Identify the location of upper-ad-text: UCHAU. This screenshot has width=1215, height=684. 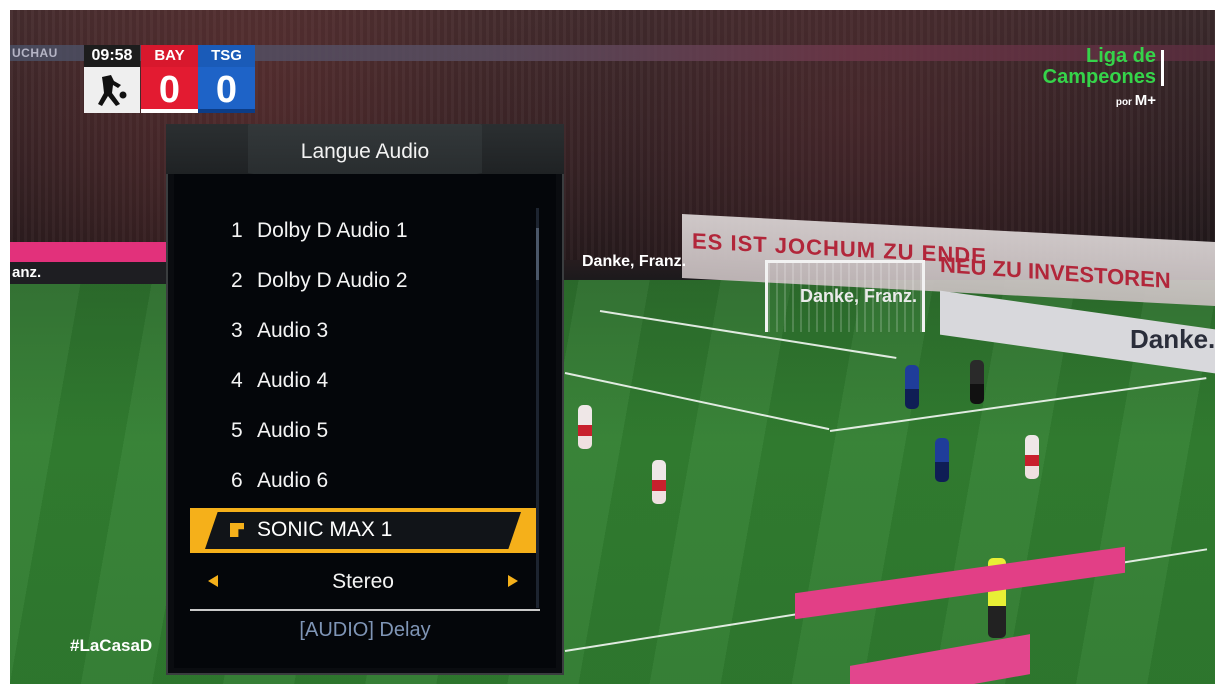
(35, 53).